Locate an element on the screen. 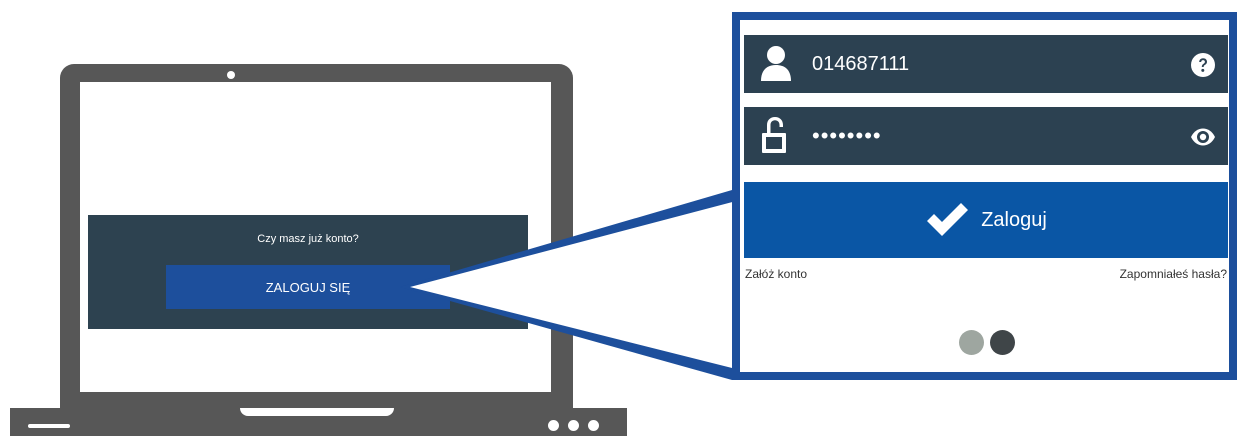 Image resolution: width=1237 pixels, height=436 pixels. register-link: Załóż konto is located at coordinates (776, 274).